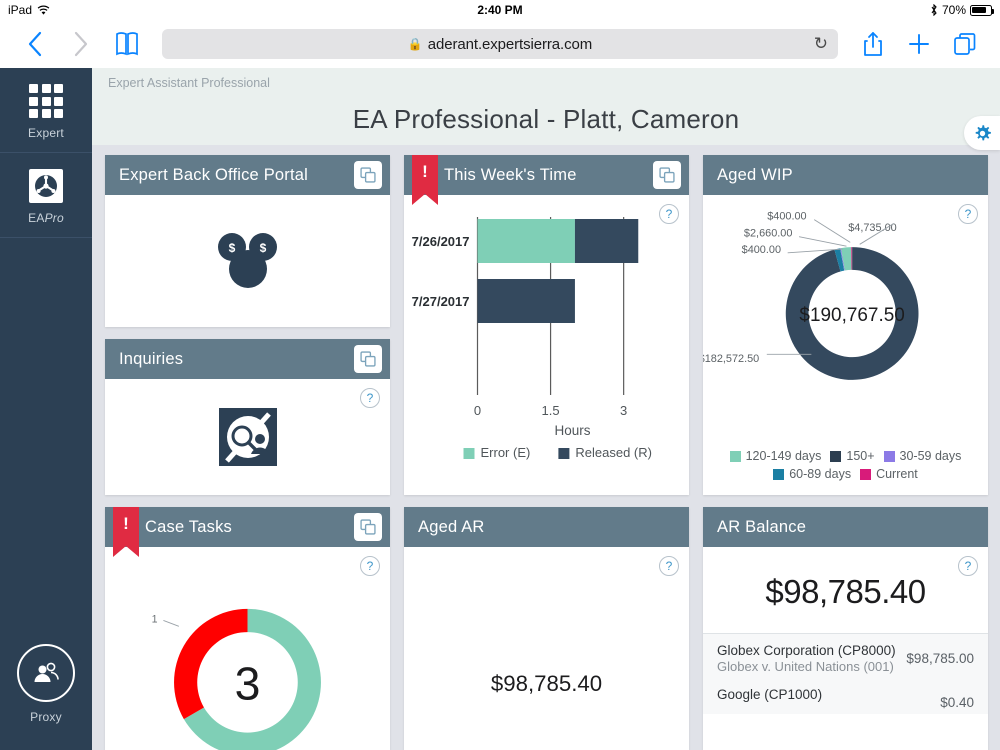  Describe the element at coordinates (188, 526) in the screenshot. I see `card-title: Case Tasks` at that location.